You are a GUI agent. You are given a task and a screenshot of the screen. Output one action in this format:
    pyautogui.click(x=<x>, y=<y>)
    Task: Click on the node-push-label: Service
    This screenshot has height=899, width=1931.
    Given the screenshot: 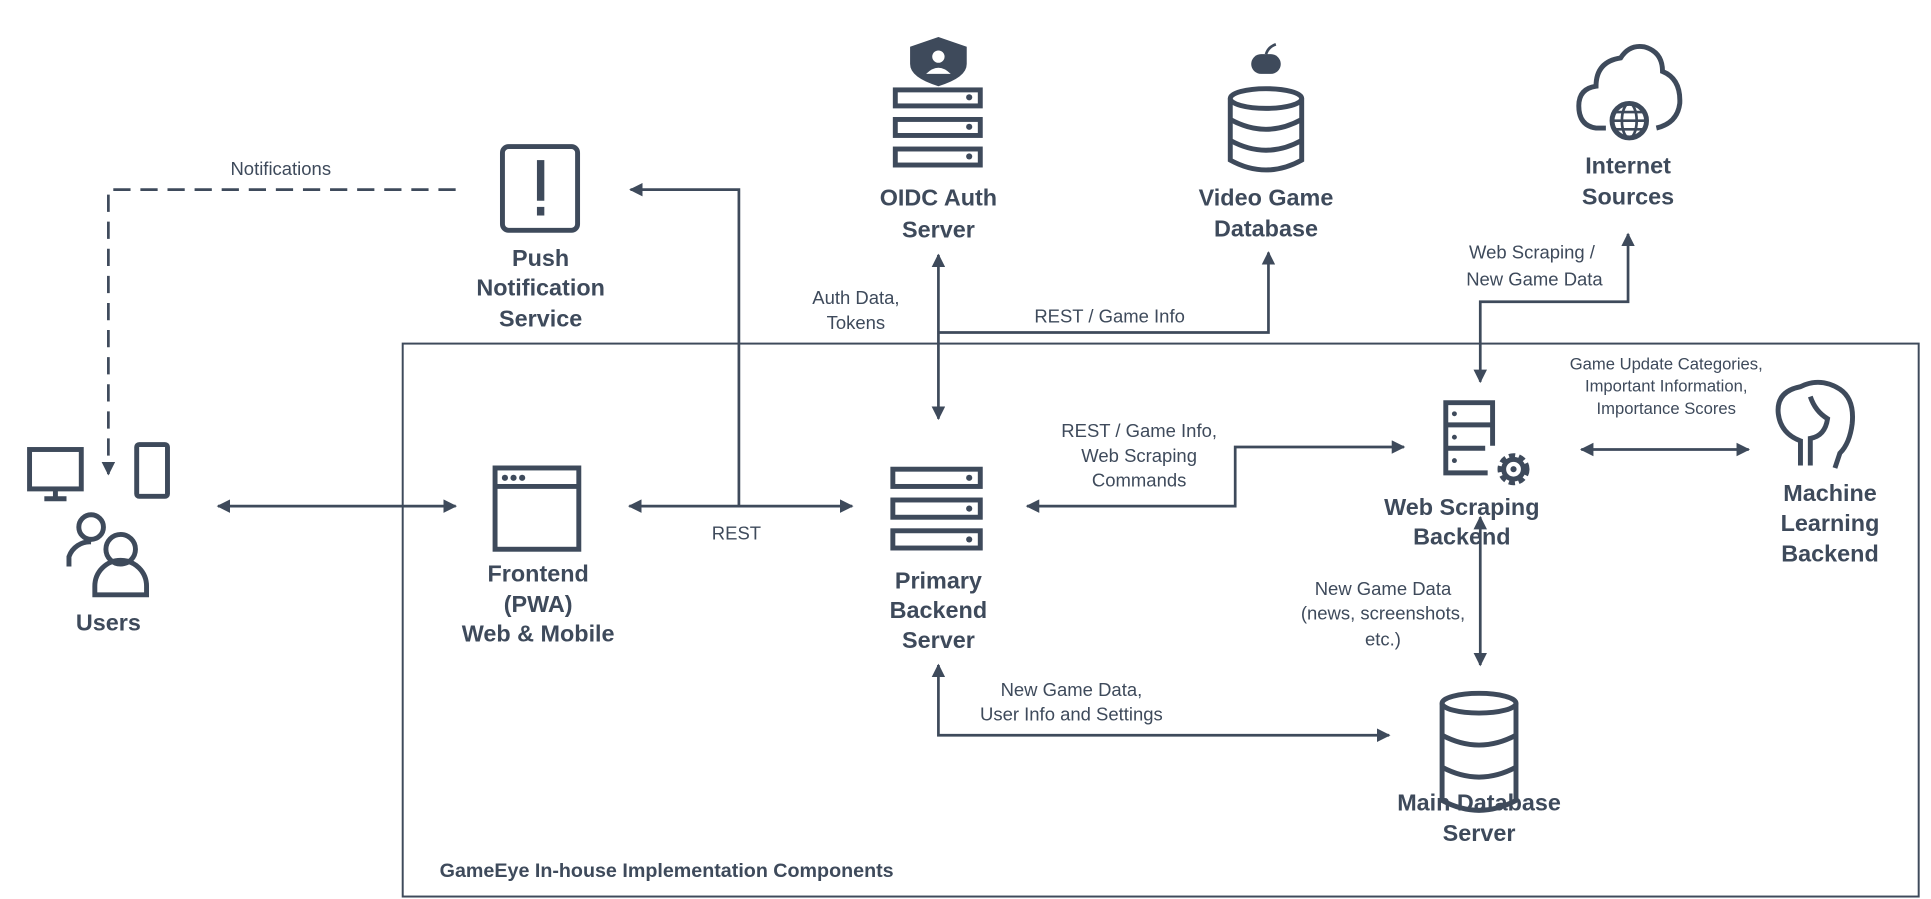 What is the action you would take?
    pyautogui.click(x=540, y=318)
    